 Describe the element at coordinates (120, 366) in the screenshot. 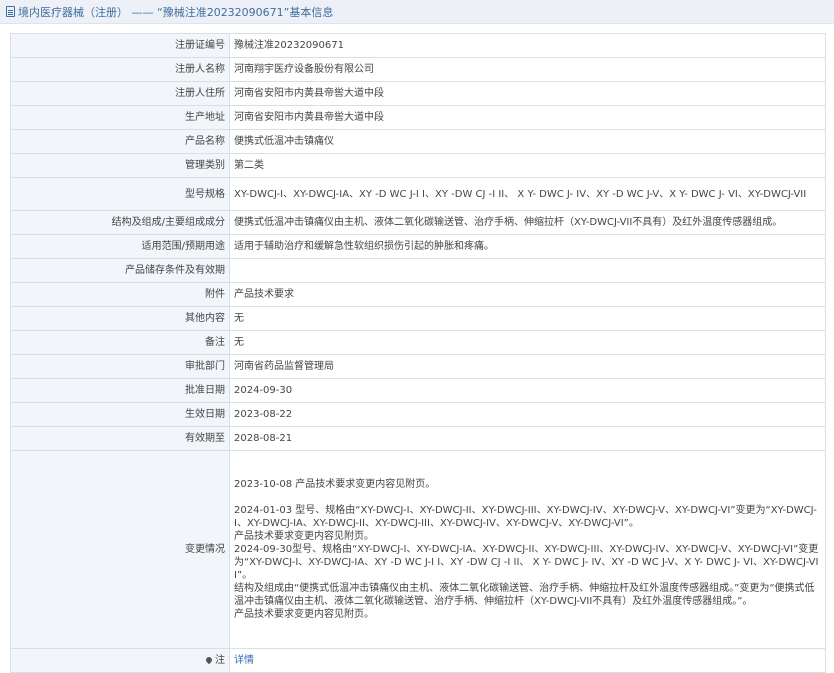

I see `row-label: 审批部门` at that location.